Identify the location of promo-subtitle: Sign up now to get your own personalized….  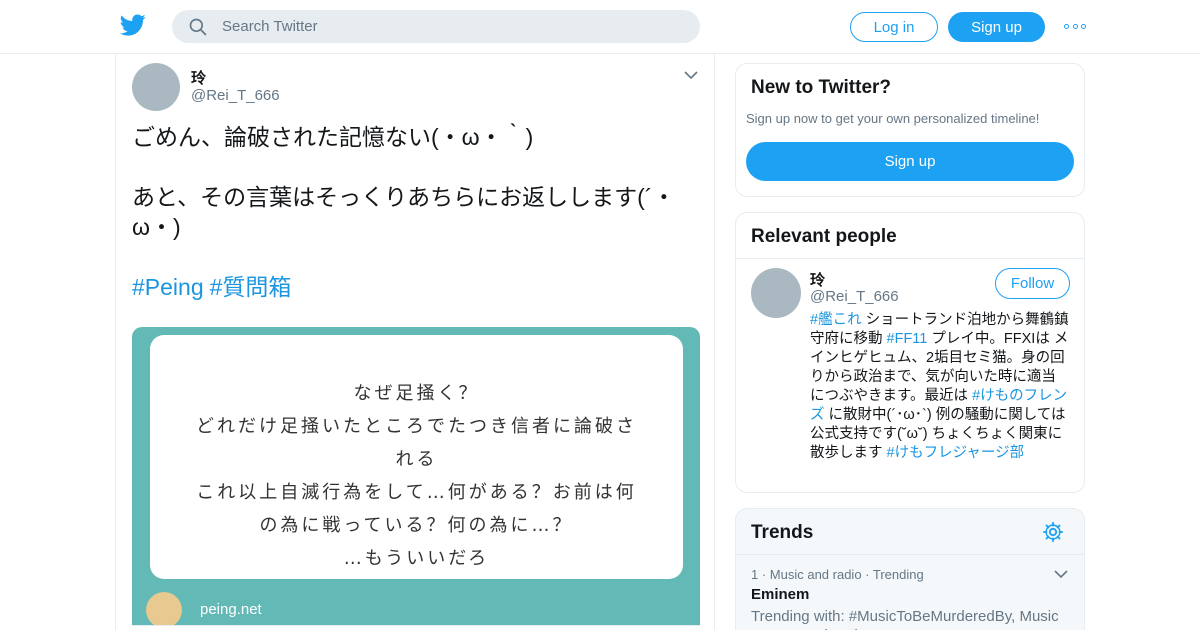
(893, 118).